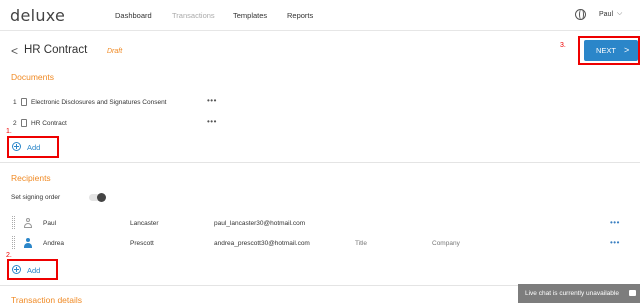 This screenshot has height=303, width=640. I want to click on next-button-label: NEXT, so click(606, 50).